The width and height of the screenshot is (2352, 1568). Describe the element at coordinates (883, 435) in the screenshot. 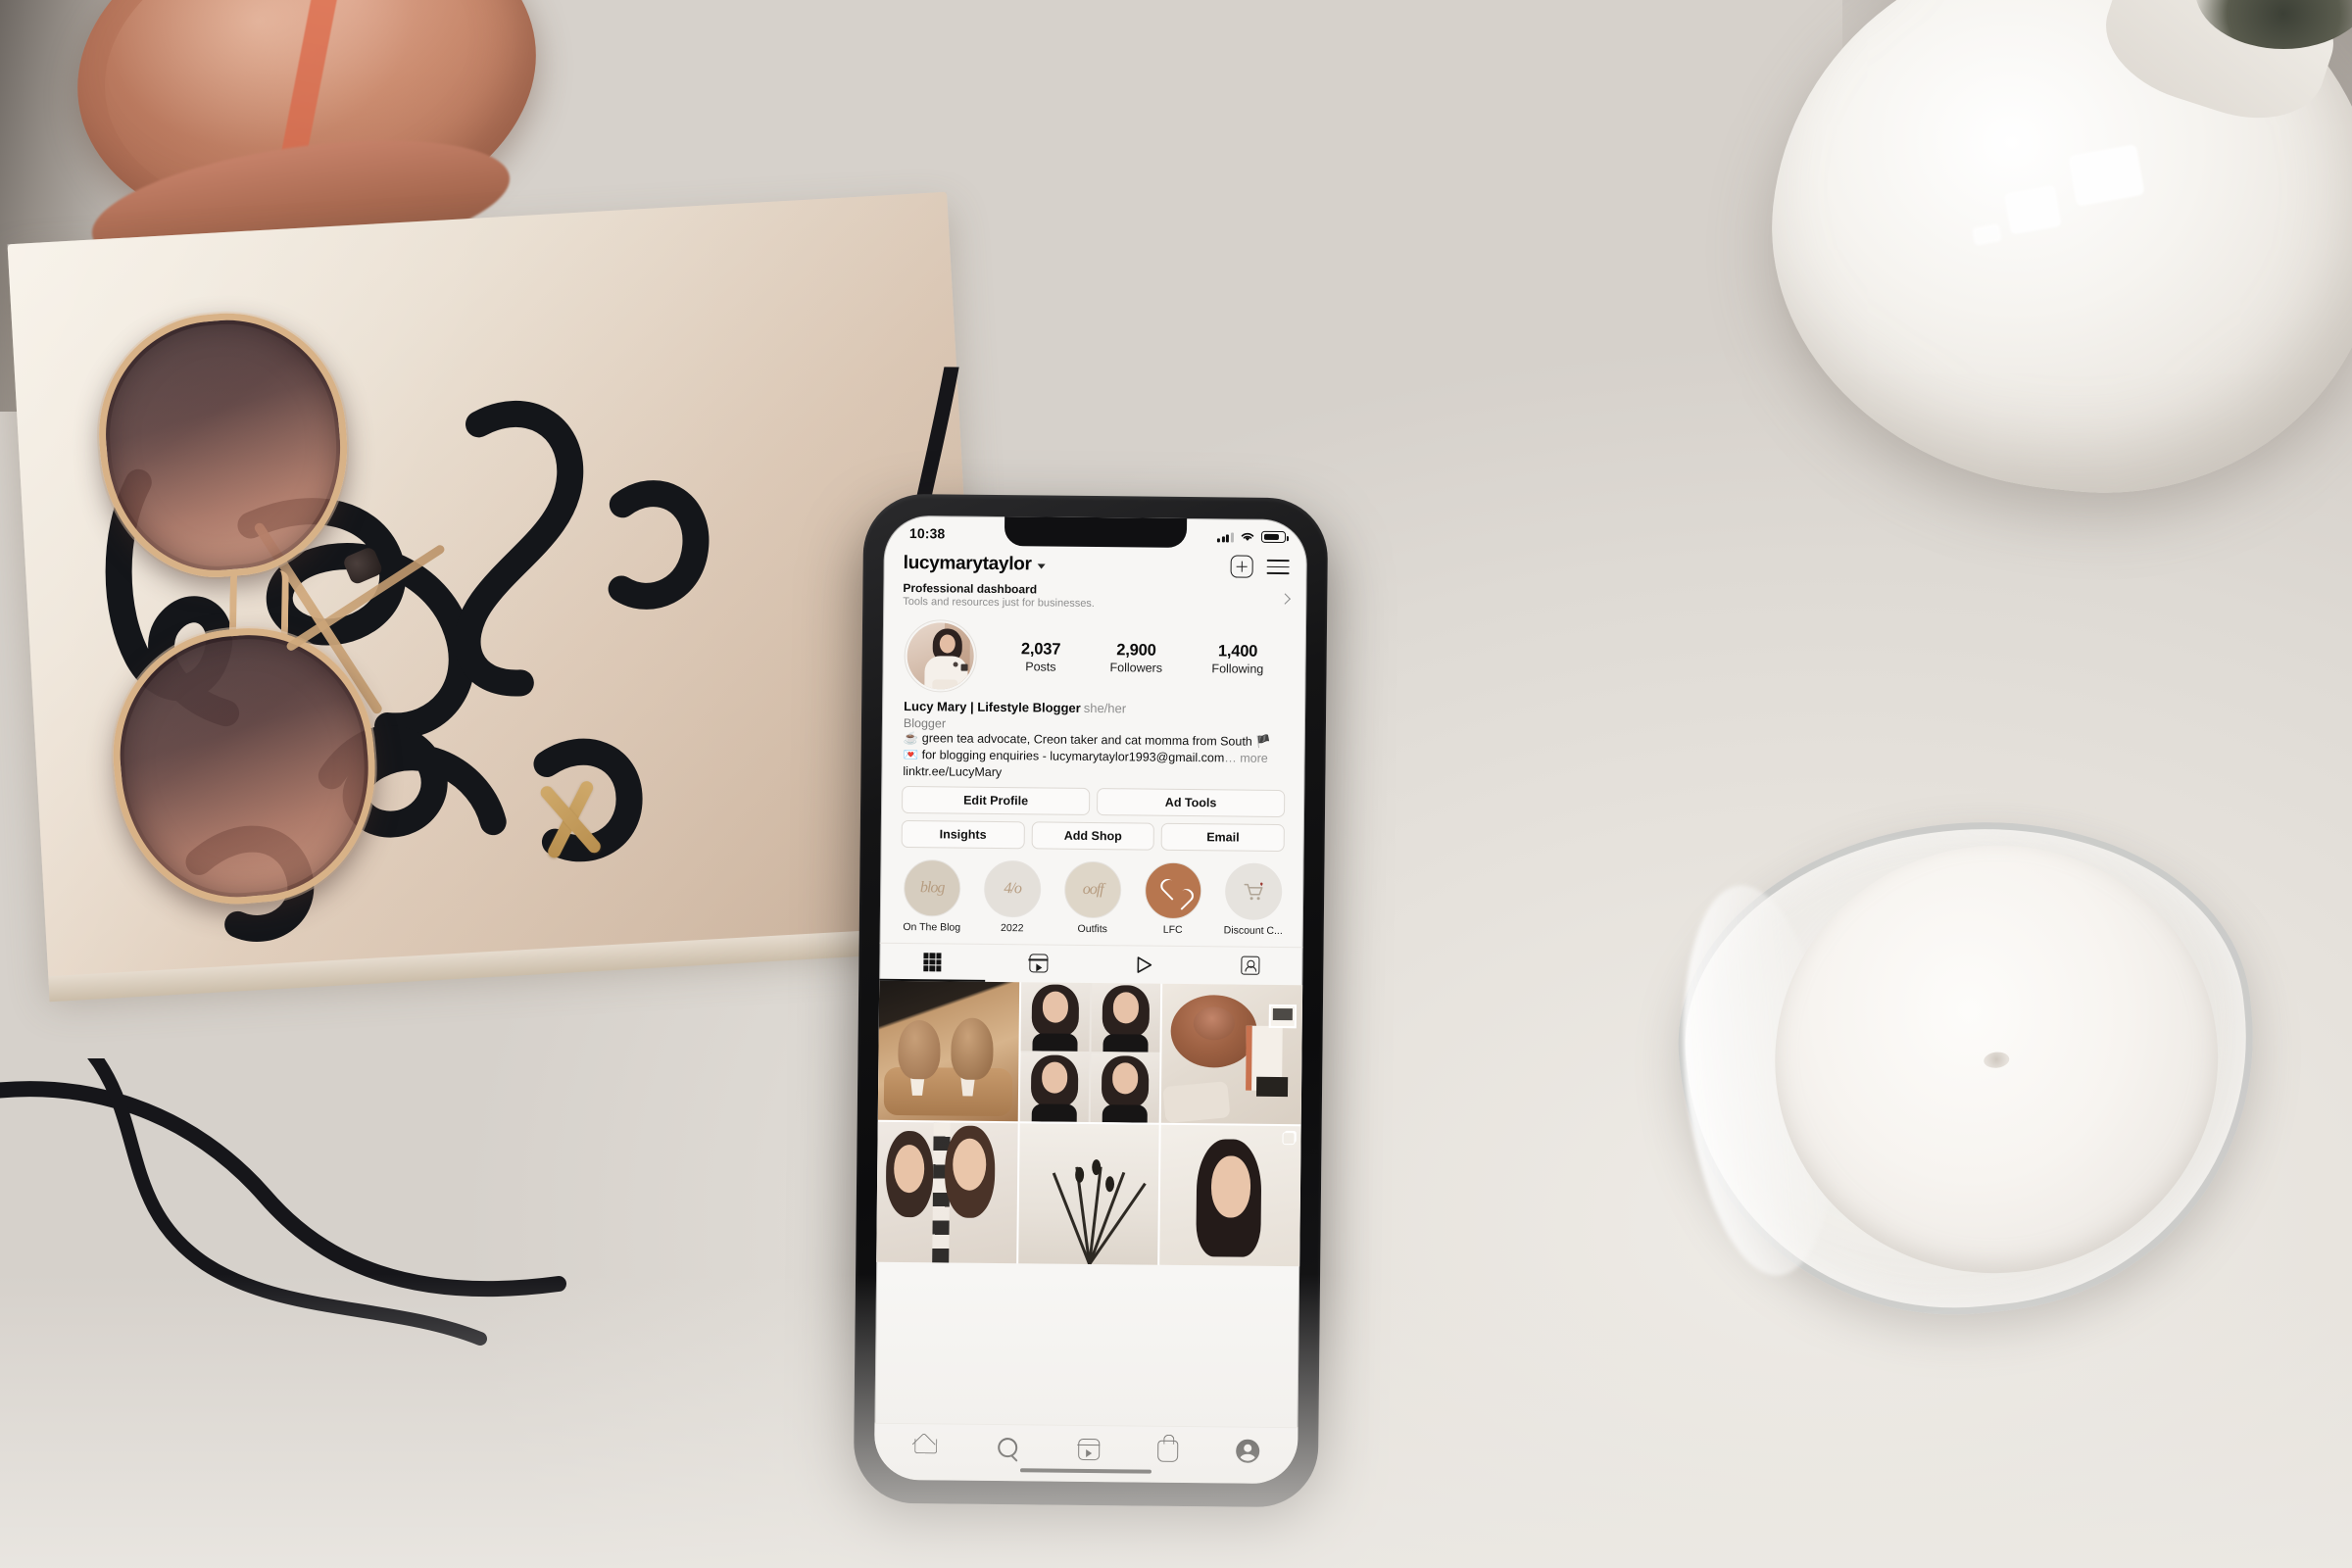

I see `black-cord-upper` at that location.